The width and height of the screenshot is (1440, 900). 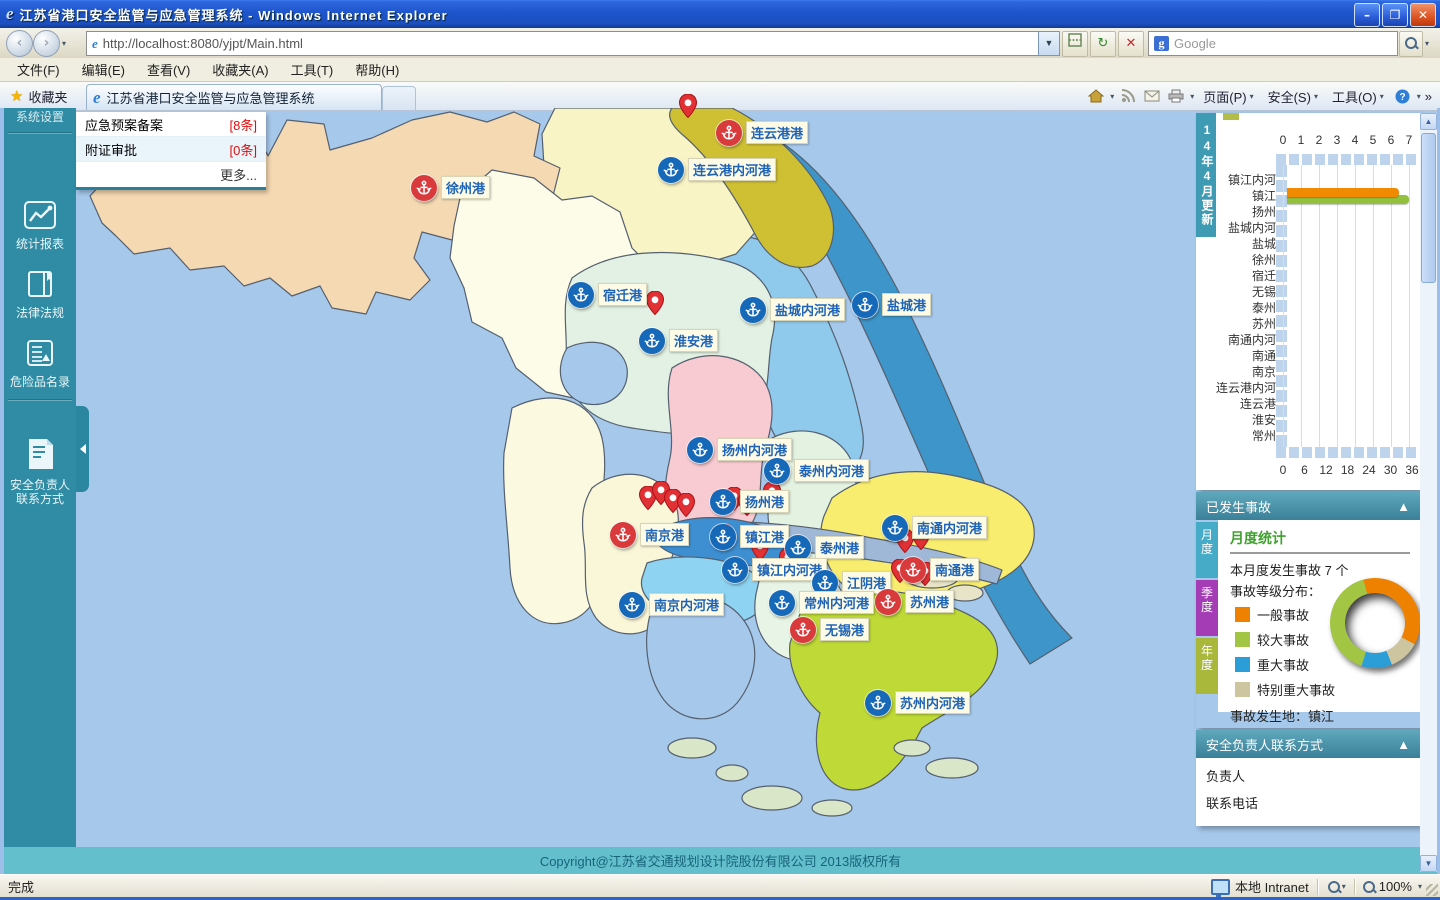 I want to click on zoom-dropdown-icon: ▾, so click(x=1420, y=886).